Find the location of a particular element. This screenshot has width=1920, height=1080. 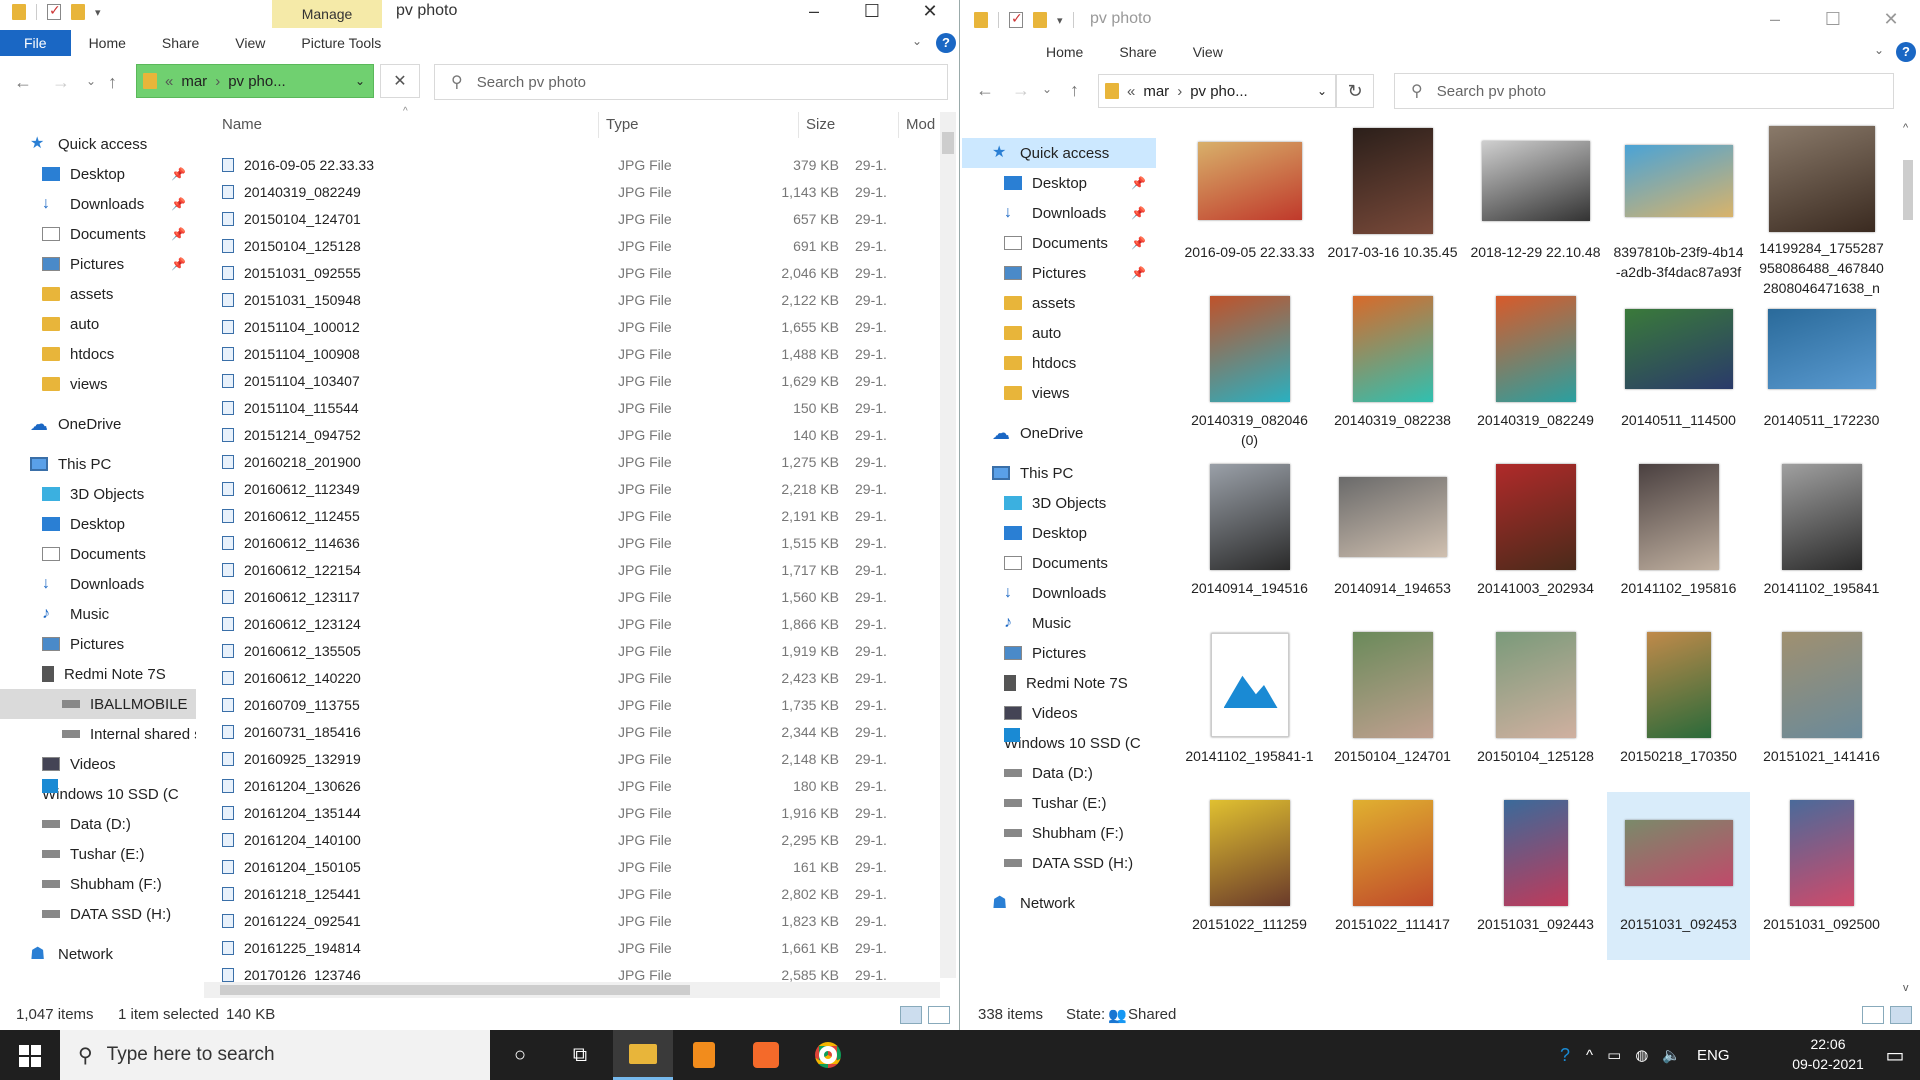

nav-item: Internal shared stc is located at coordinates (98, 734).